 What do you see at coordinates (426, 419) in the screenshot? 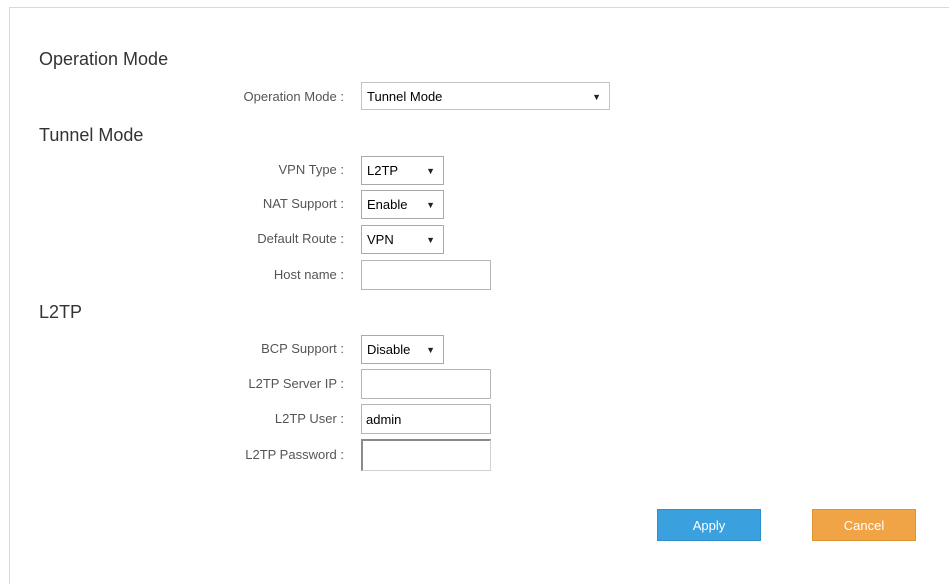
I see `l2tp-user-input: admin` at bounding box center [426, 419].